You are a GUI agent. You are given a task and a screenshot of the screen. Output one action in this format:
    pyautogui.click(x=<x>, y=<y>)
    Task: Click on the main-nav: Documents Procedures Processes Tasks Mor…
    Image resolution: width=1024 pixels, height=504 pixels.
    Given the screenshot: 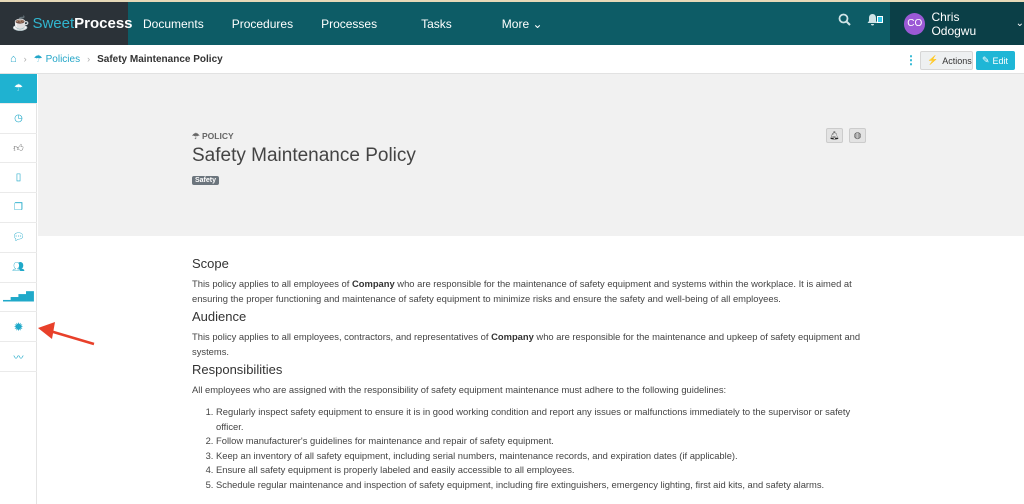 What is the action you would take?
    pyautogui.click(x=335, y=23)
    